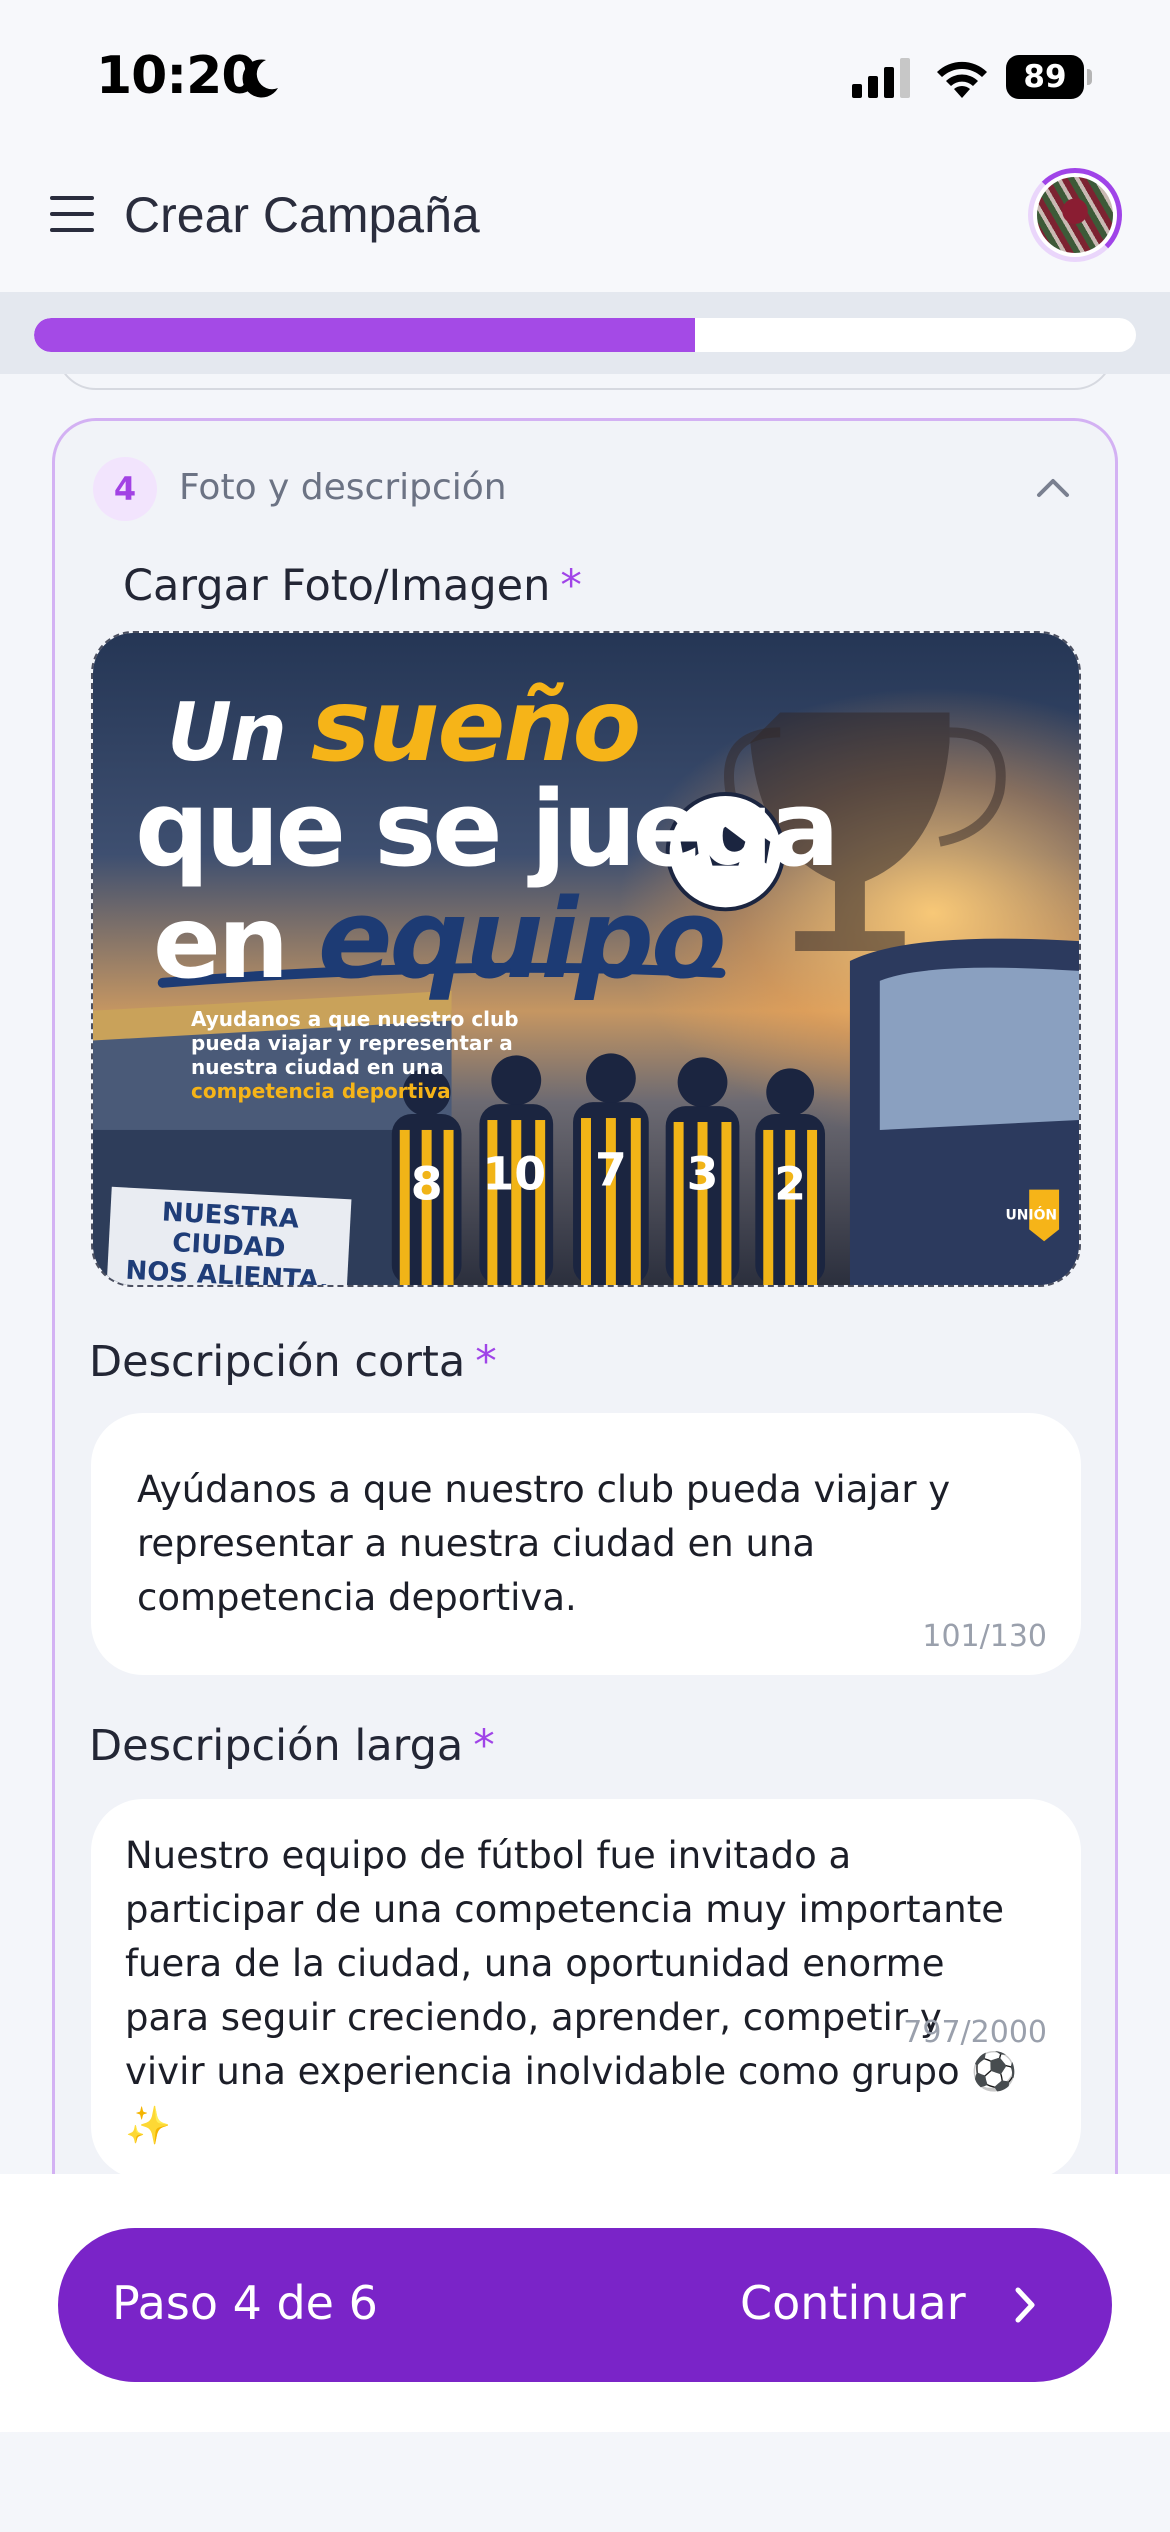 The width and height of the screenshot is (1170, 2532). What do you see at coordinates (1089, 77) in the screenshot?
I see `battery-tip` at bounding box center [1089, 77].